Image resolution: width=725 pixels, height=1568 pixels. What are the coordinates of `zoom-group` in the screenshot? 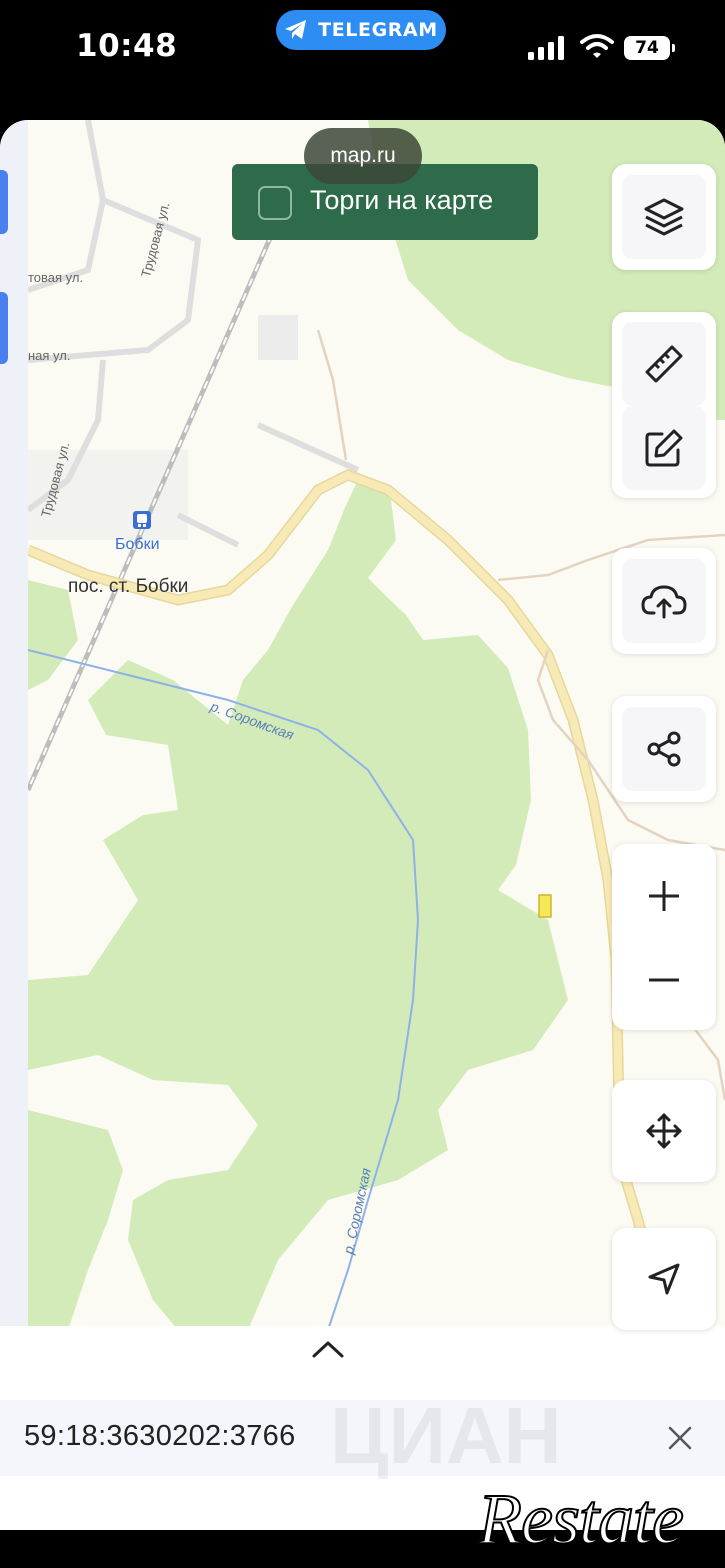 It's located at (664, 937).